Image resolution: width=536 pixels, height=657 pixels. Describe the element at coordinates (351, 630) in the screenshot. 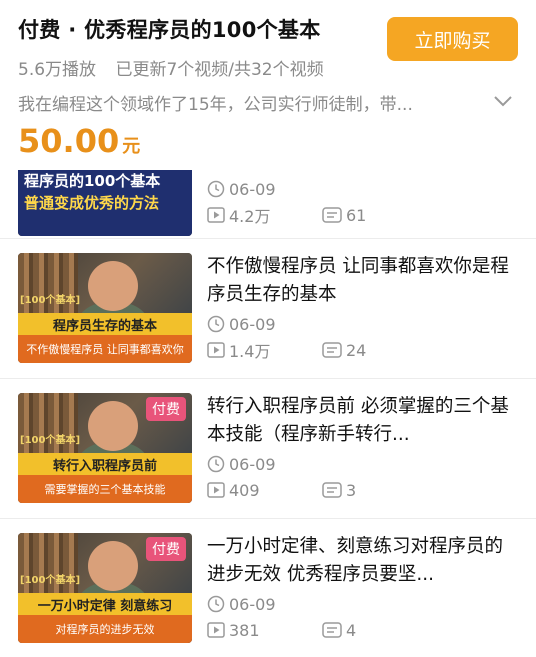

I see `danmaku-count-text: 4` at that location.